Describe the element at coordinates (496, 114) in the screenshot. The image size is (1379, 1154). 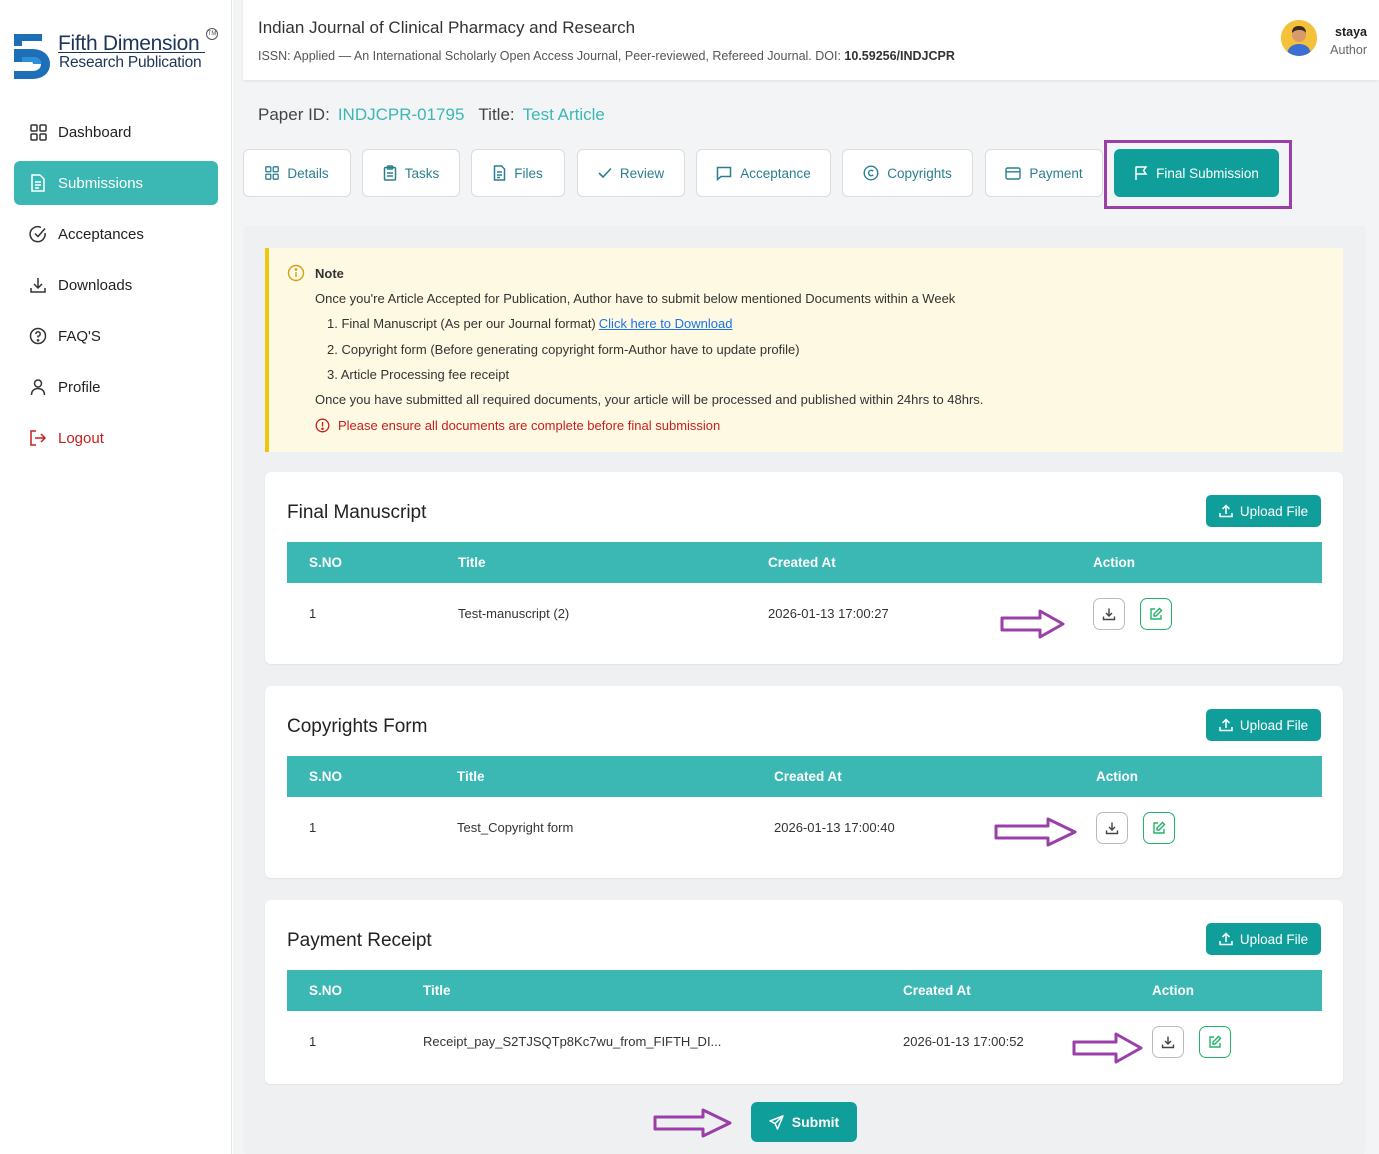
I see `paper-title-label: Title:` at that location.